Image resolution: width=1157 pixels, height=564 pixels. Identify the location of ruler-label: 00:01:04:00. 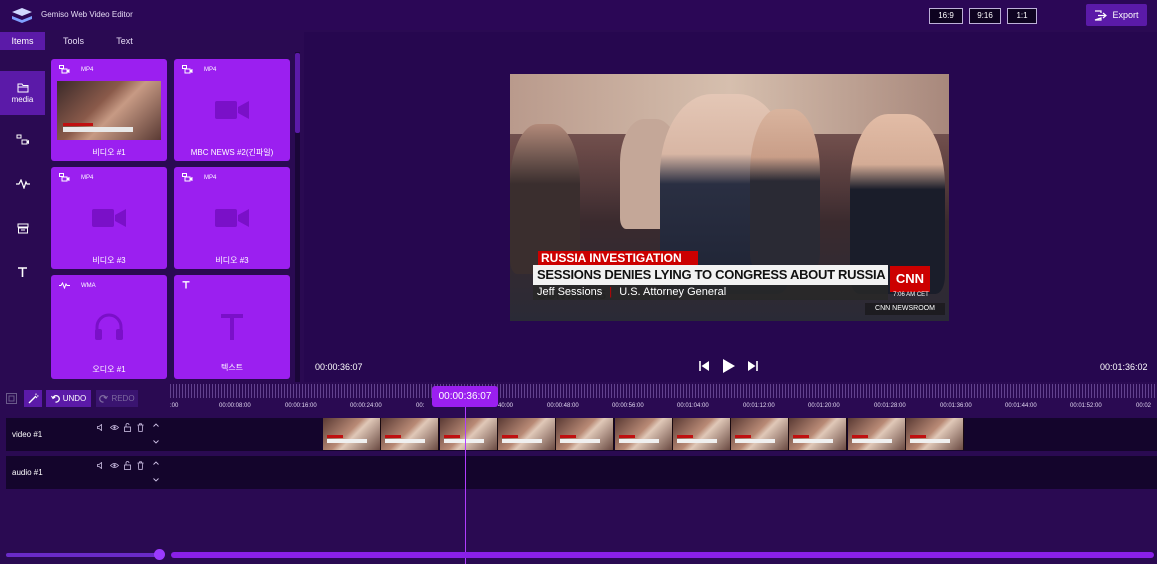
(693, 406).